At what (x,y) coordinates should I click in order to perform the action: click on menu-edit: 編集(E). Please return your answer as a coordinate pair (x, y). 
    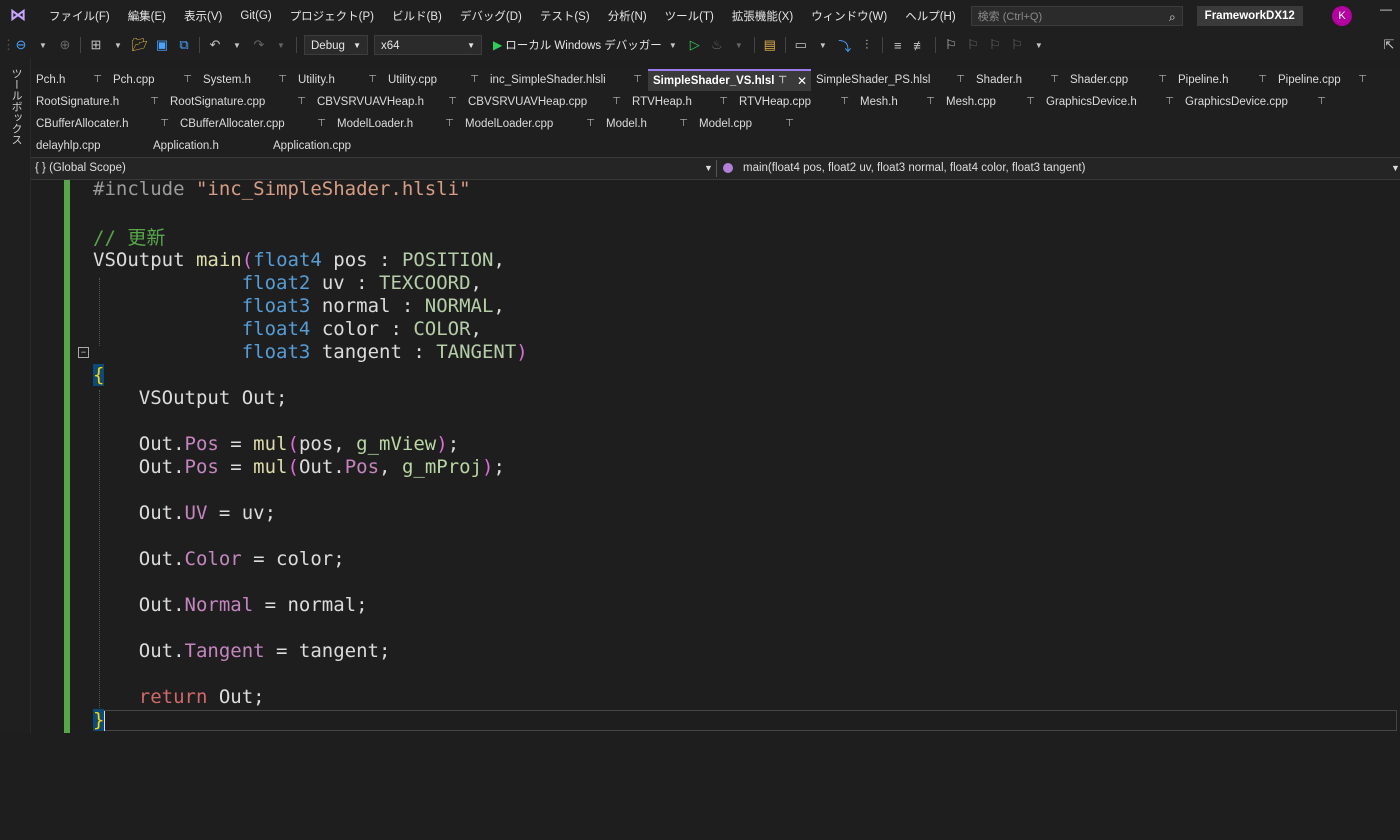
    Looking at the image, I should click on (147, 16).